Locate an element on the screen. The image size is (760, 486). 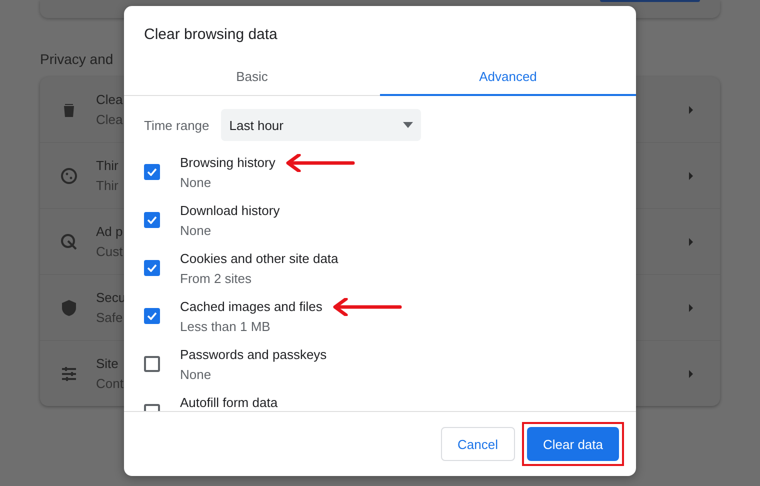
dialog-title: Clear browsing data is located at coordinates (210, 35).